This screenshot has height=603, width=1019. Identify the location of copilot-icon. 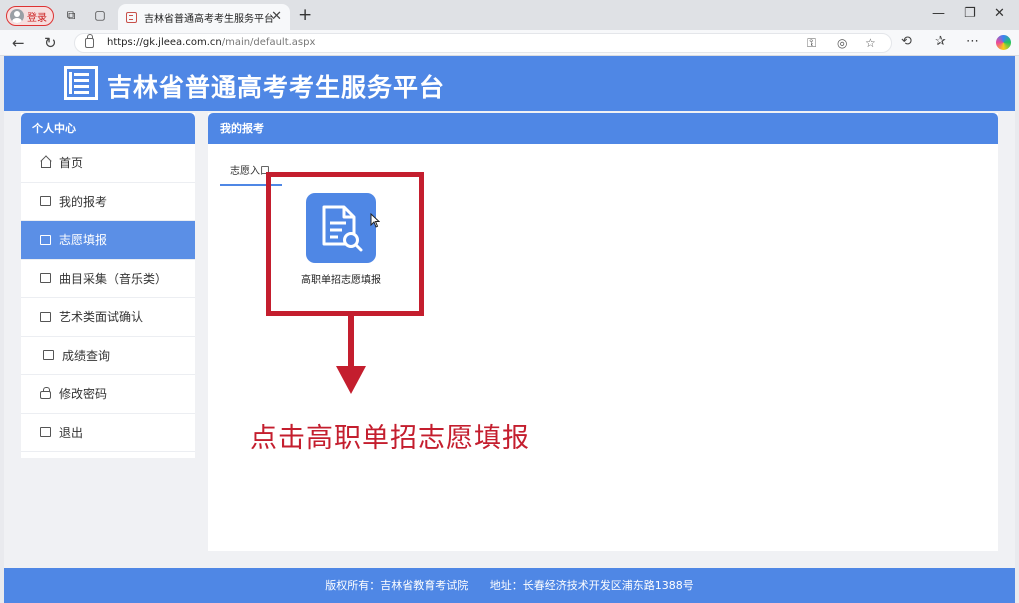
(1003, 42).